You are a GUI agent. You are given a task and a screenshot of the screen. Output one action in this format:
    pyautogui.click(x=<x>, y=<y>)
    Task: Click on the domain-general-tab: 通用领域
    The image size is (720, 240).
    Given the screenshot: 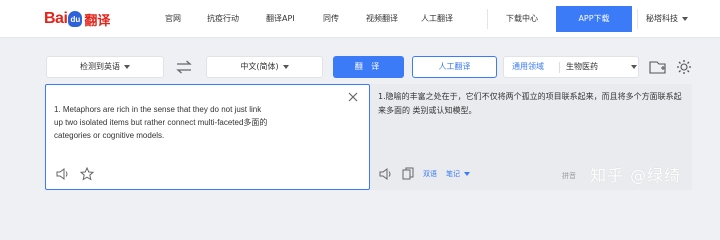 What is the action you would take?
    pyautogui.click(x=528, y=67)
    